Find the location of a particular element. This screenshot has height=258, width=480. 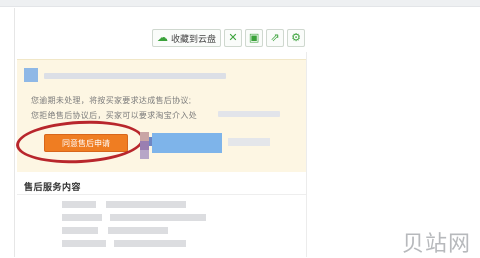

cloud-icon: ☁ is located at coordinates (162, 37).